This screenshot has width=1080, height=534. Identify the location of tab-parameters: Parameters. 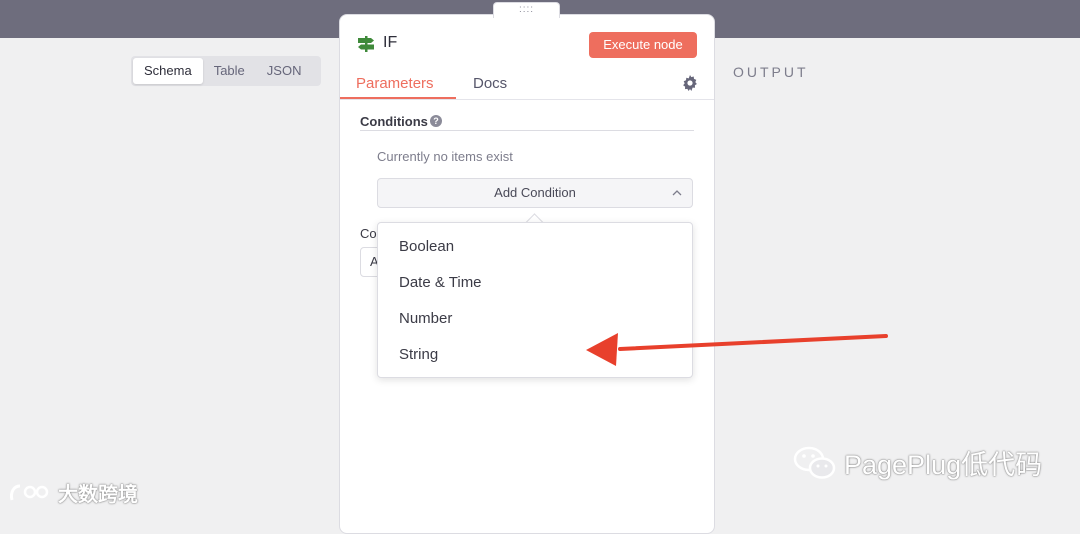
(395, 83).